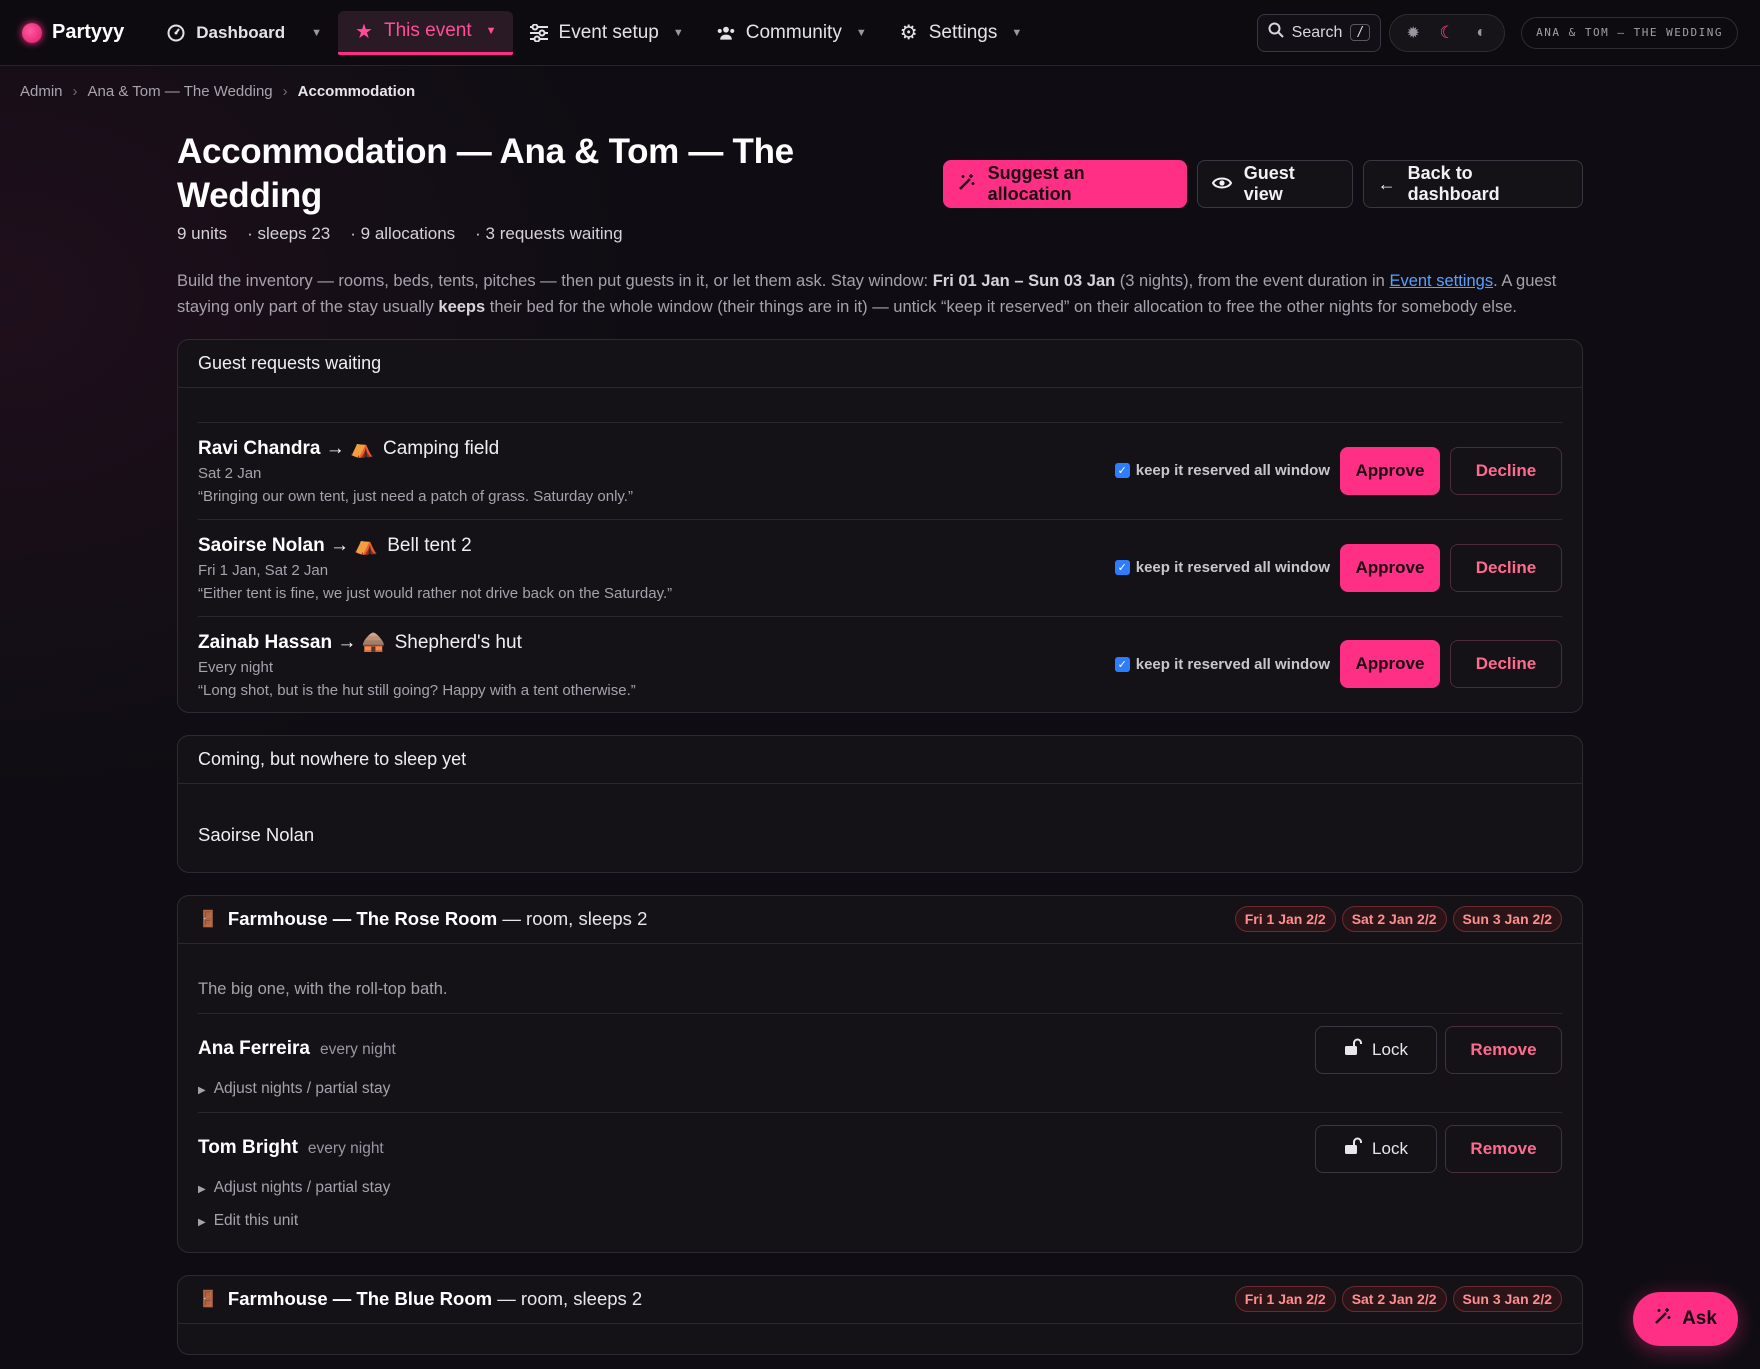 The width and height of the screenshot is (1760, 1369). What do you see at coordinates (726, 33) in the screenshot?
I see `users-icon` at bounding box center [726, 33].